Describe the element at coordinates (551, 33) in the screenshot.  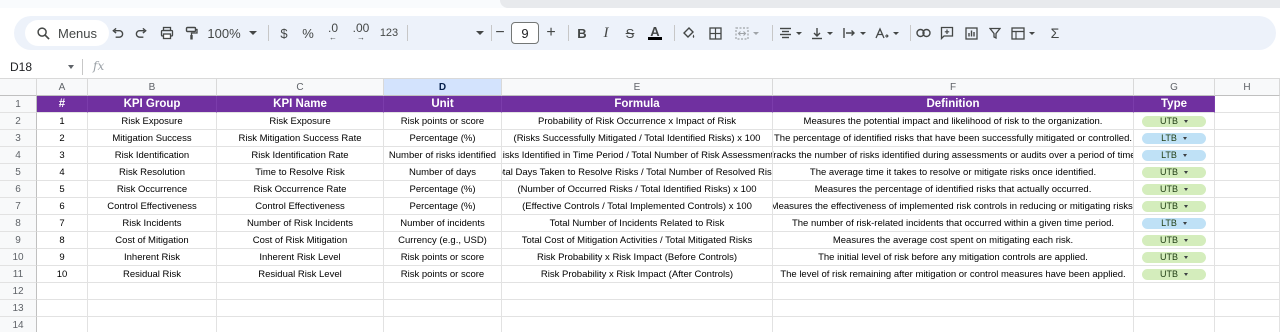
I see `font-size-increase-button: +` at that location.